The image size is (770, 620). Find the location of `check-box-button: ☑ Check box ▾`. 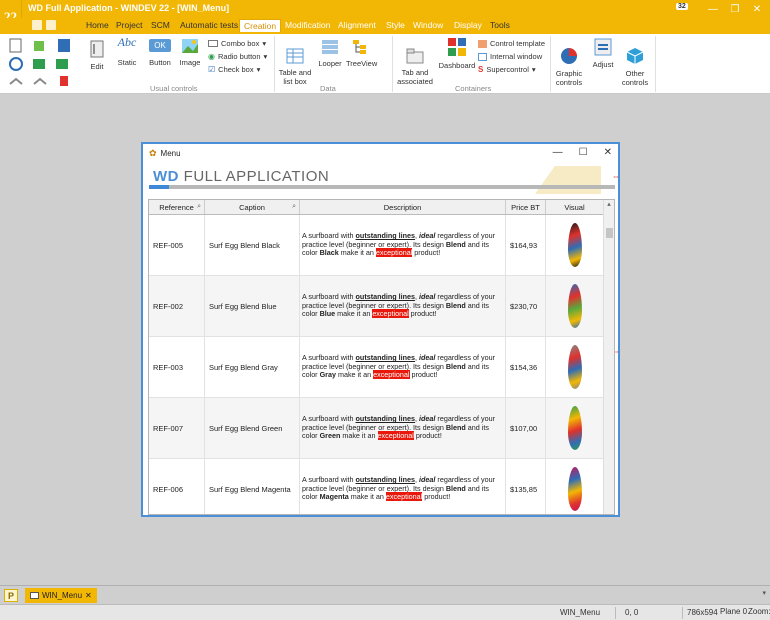

check-box-button: ☑ Check box ▾ is located at coordinates (234, 69).